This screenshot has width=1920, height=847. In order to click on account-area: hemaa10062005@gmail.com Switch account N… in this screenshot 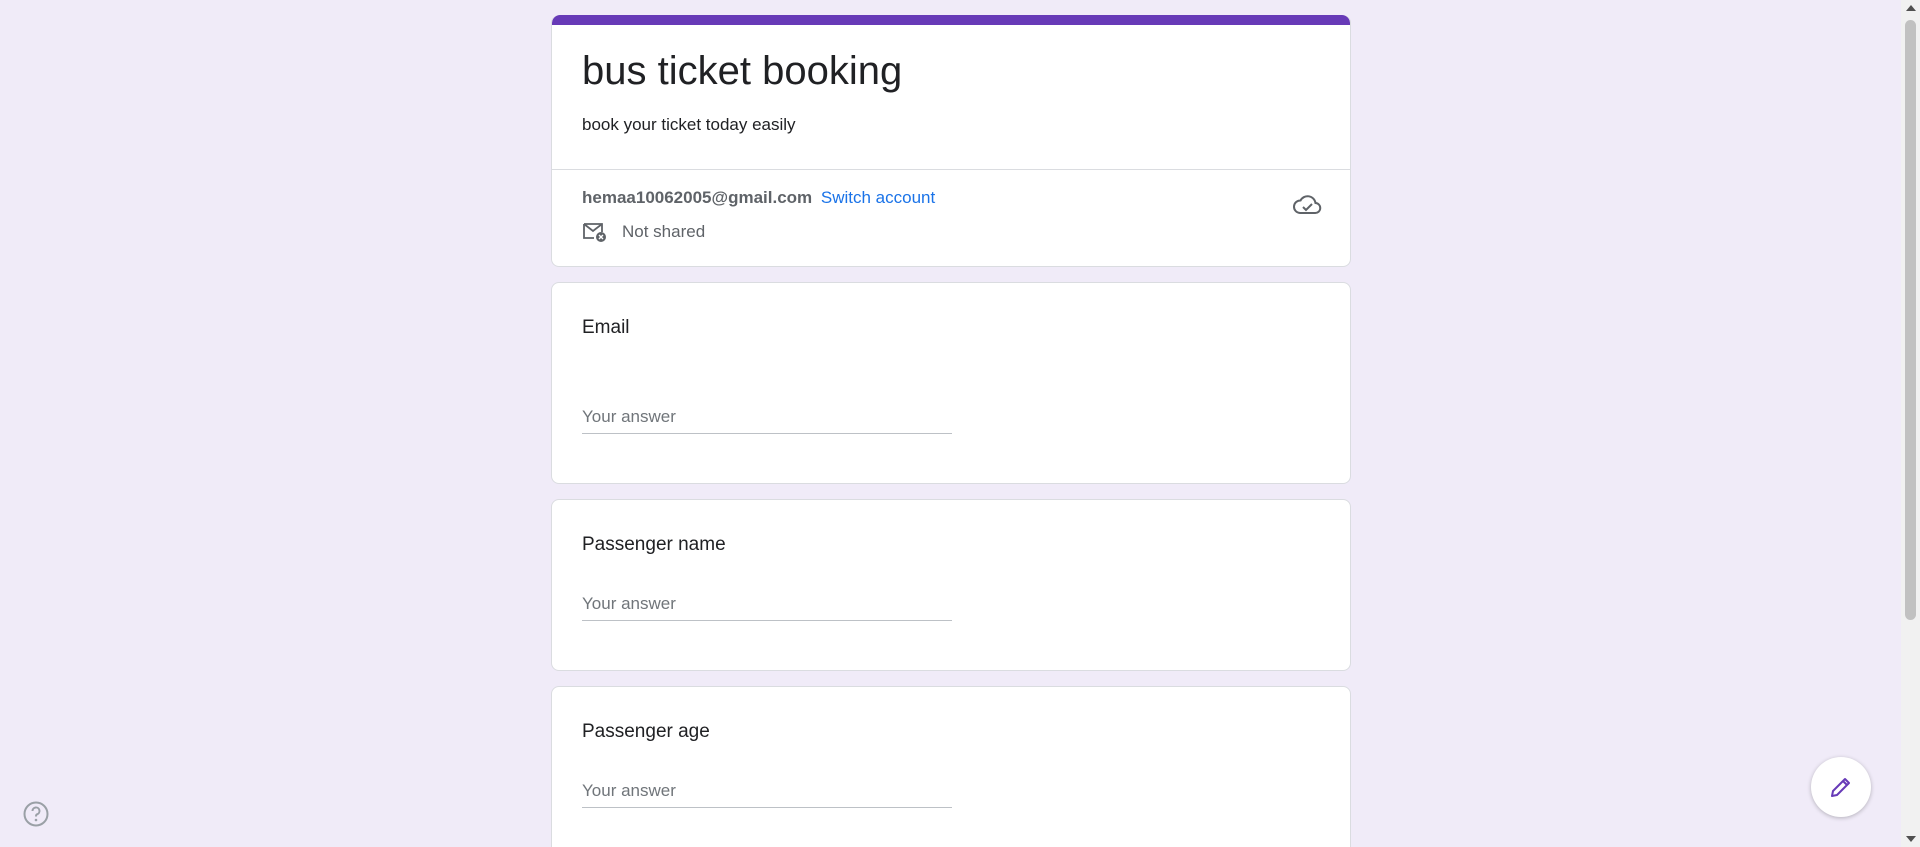, I will do `click(951, 218)`.